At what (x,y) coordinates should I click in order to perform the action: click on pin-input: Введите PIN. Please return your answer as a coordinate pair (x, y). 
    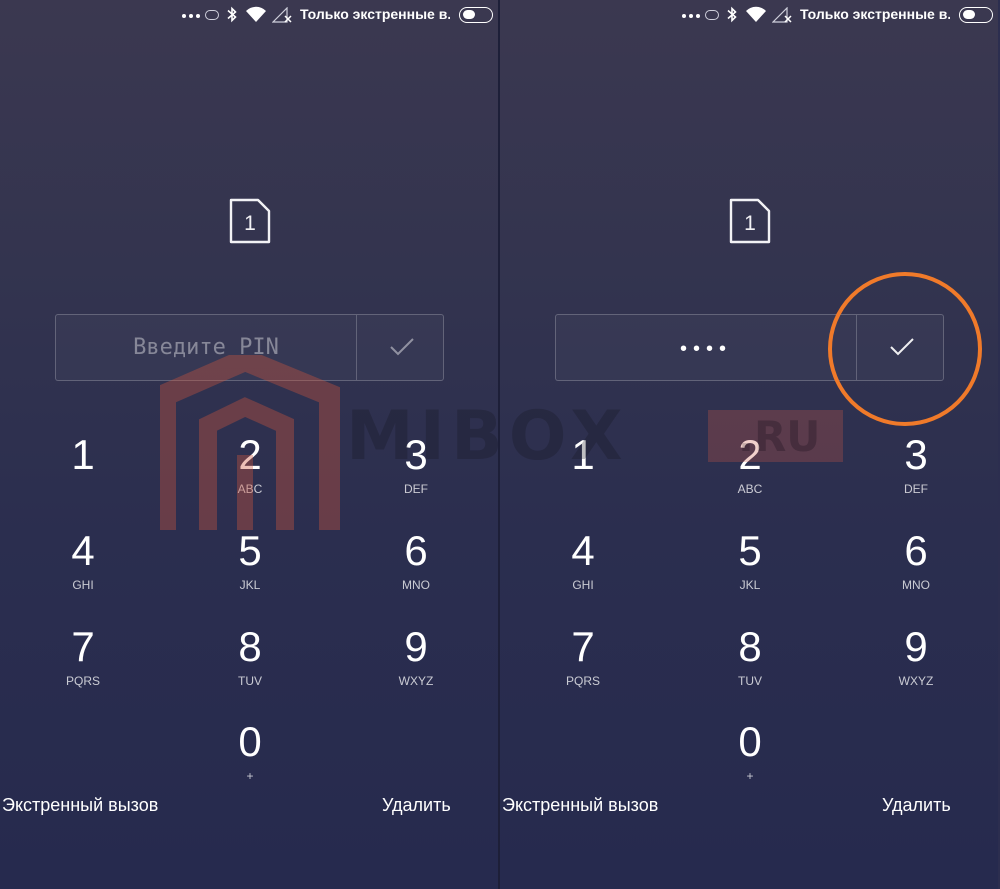
    Looking at the image, I should click on (206, 347).